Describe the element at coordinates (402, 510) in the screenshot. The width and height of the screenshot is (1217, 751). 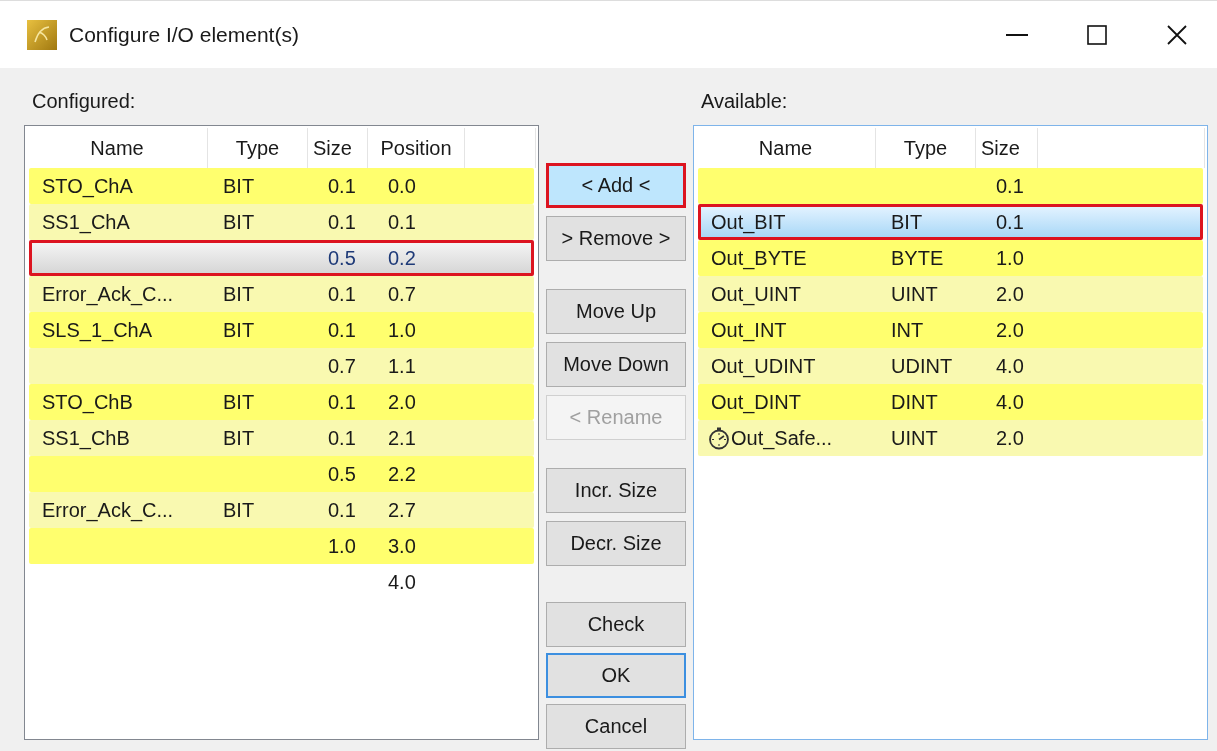
I see `table-cell-text: 2.7` at that location.